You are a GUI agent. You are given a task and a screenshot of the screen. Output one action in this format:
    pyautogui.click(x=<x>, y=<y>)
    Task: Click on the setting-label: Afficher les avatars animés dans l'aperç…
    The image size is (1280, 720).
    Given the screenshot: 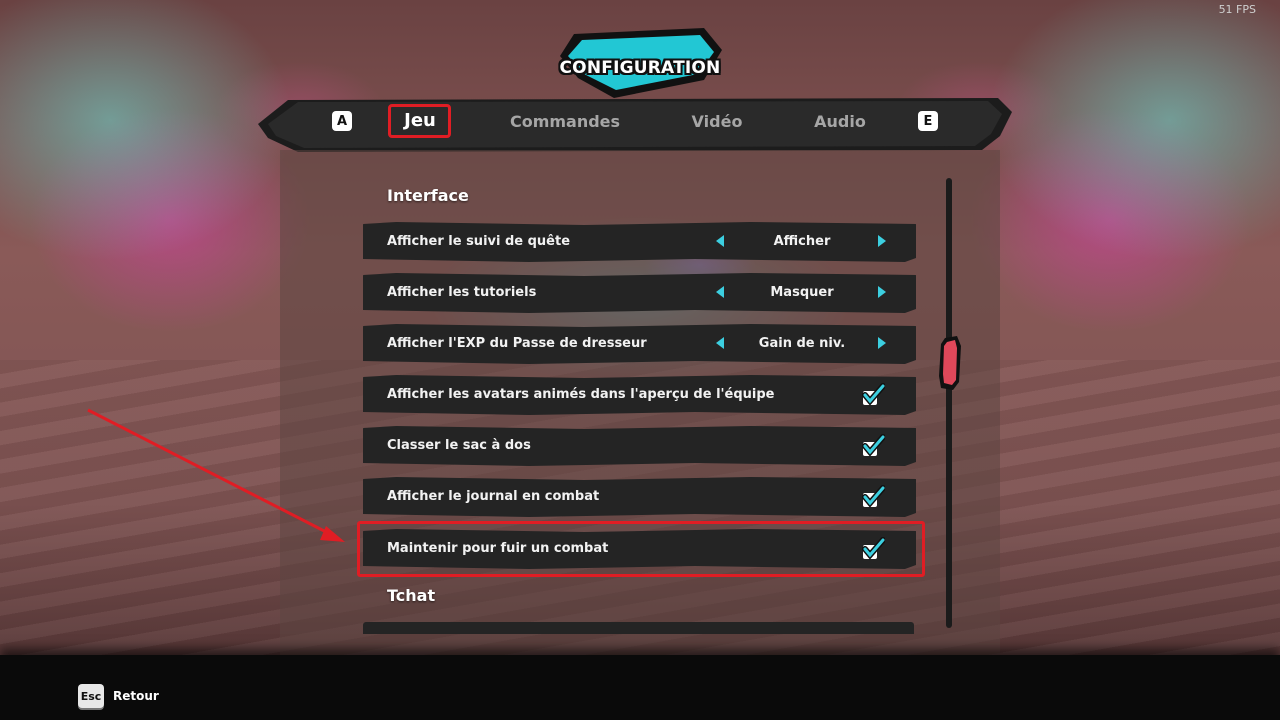 What is the action you would take?
    pyautogui.click(x=581, y=394)
    